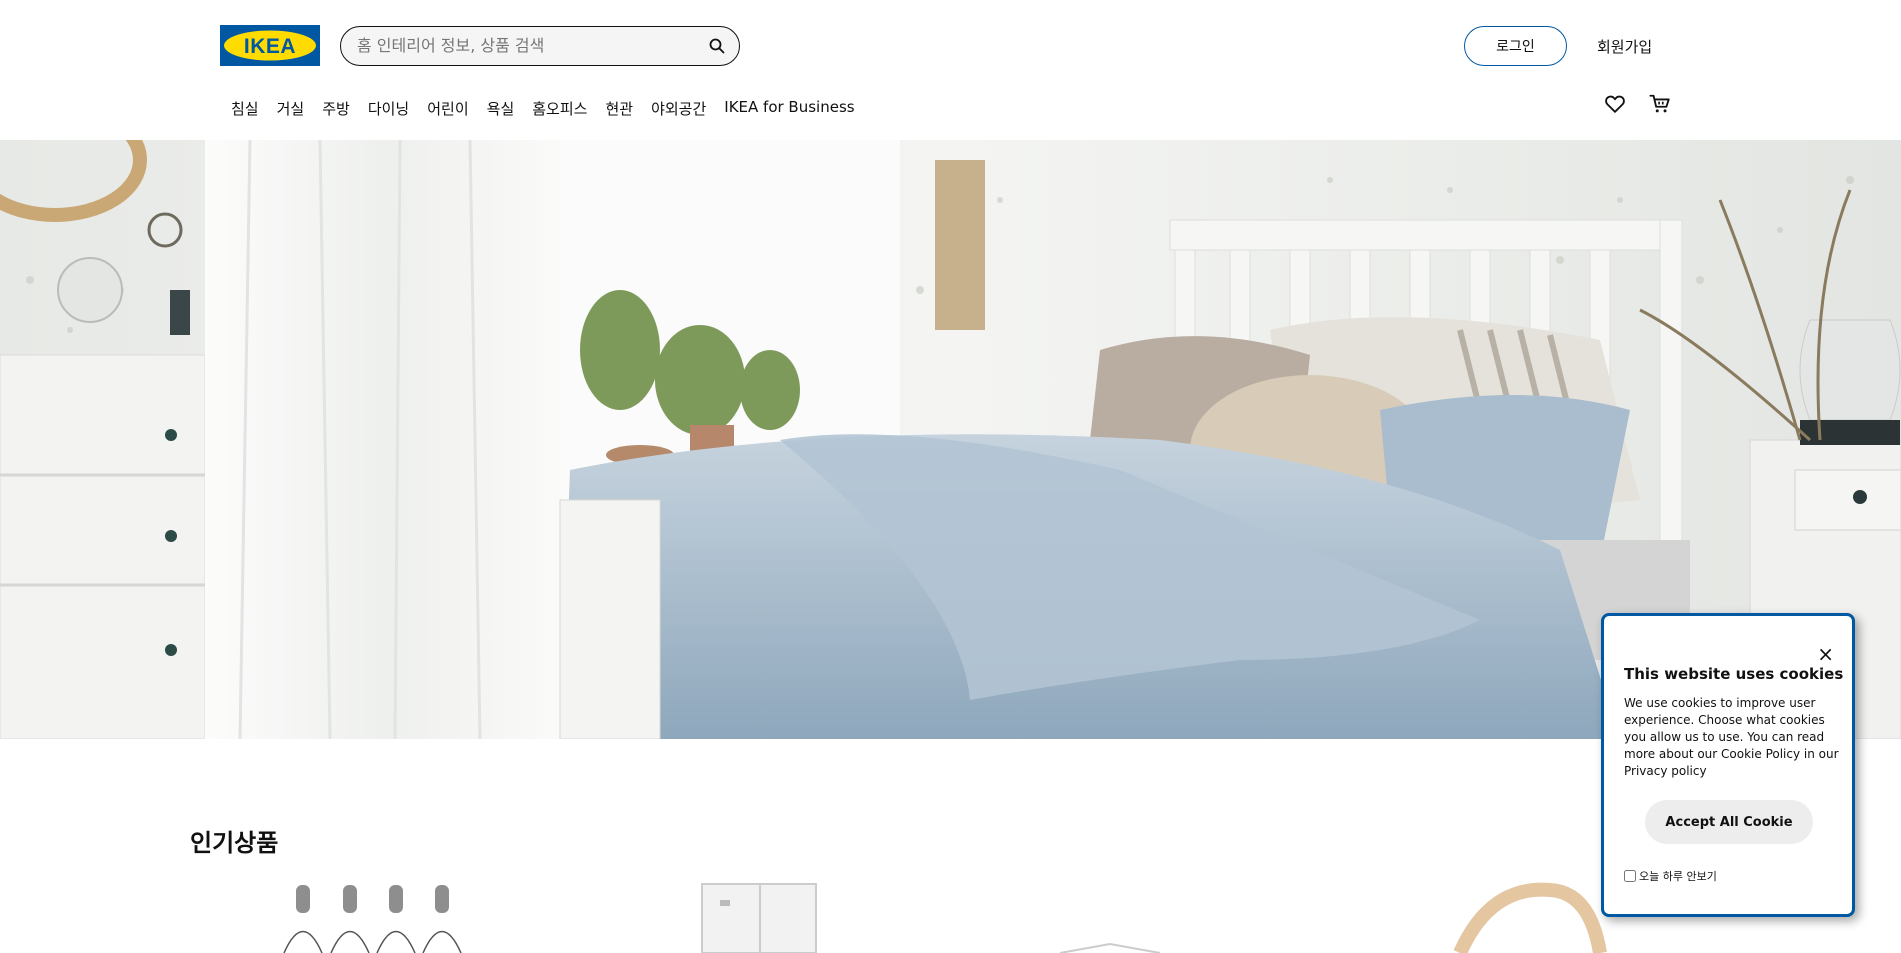 Image resolution: width=1901 pixels, height=953 pixels. What do you see at coordinates (336, 108) in the screenshot?
I see `nav-item-kitchen: 주방` at bounding box center [336, 108].